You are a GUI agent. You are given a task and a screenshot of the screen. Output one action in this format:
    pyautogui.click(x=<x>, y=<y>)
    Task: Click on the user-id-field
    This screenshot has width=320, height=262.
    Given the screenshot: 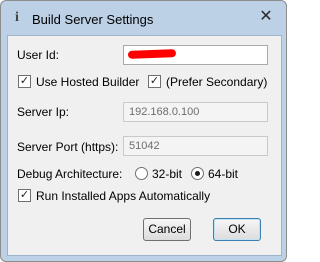 What is the action you would take?
    pyautogui.click(x=195, y=55)
    